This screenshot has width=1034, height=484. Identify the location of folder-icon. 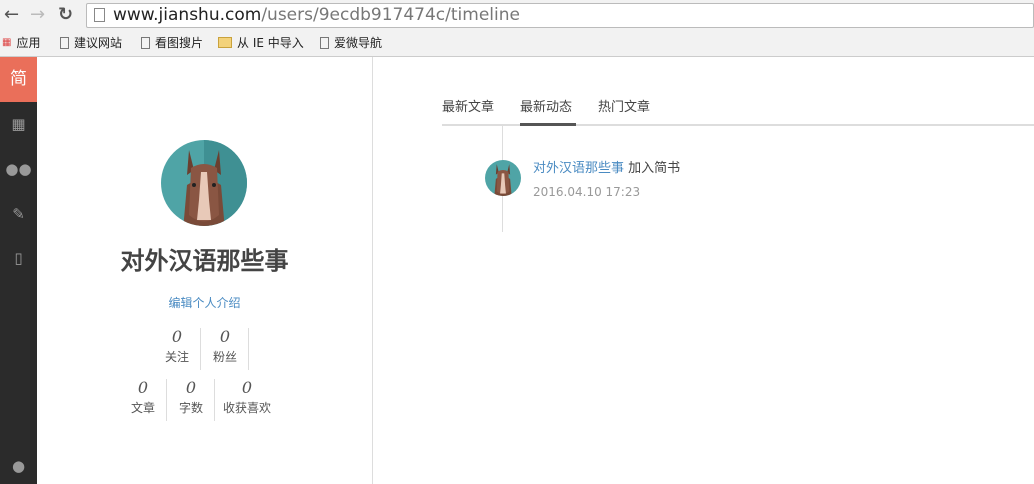
(225, 42).